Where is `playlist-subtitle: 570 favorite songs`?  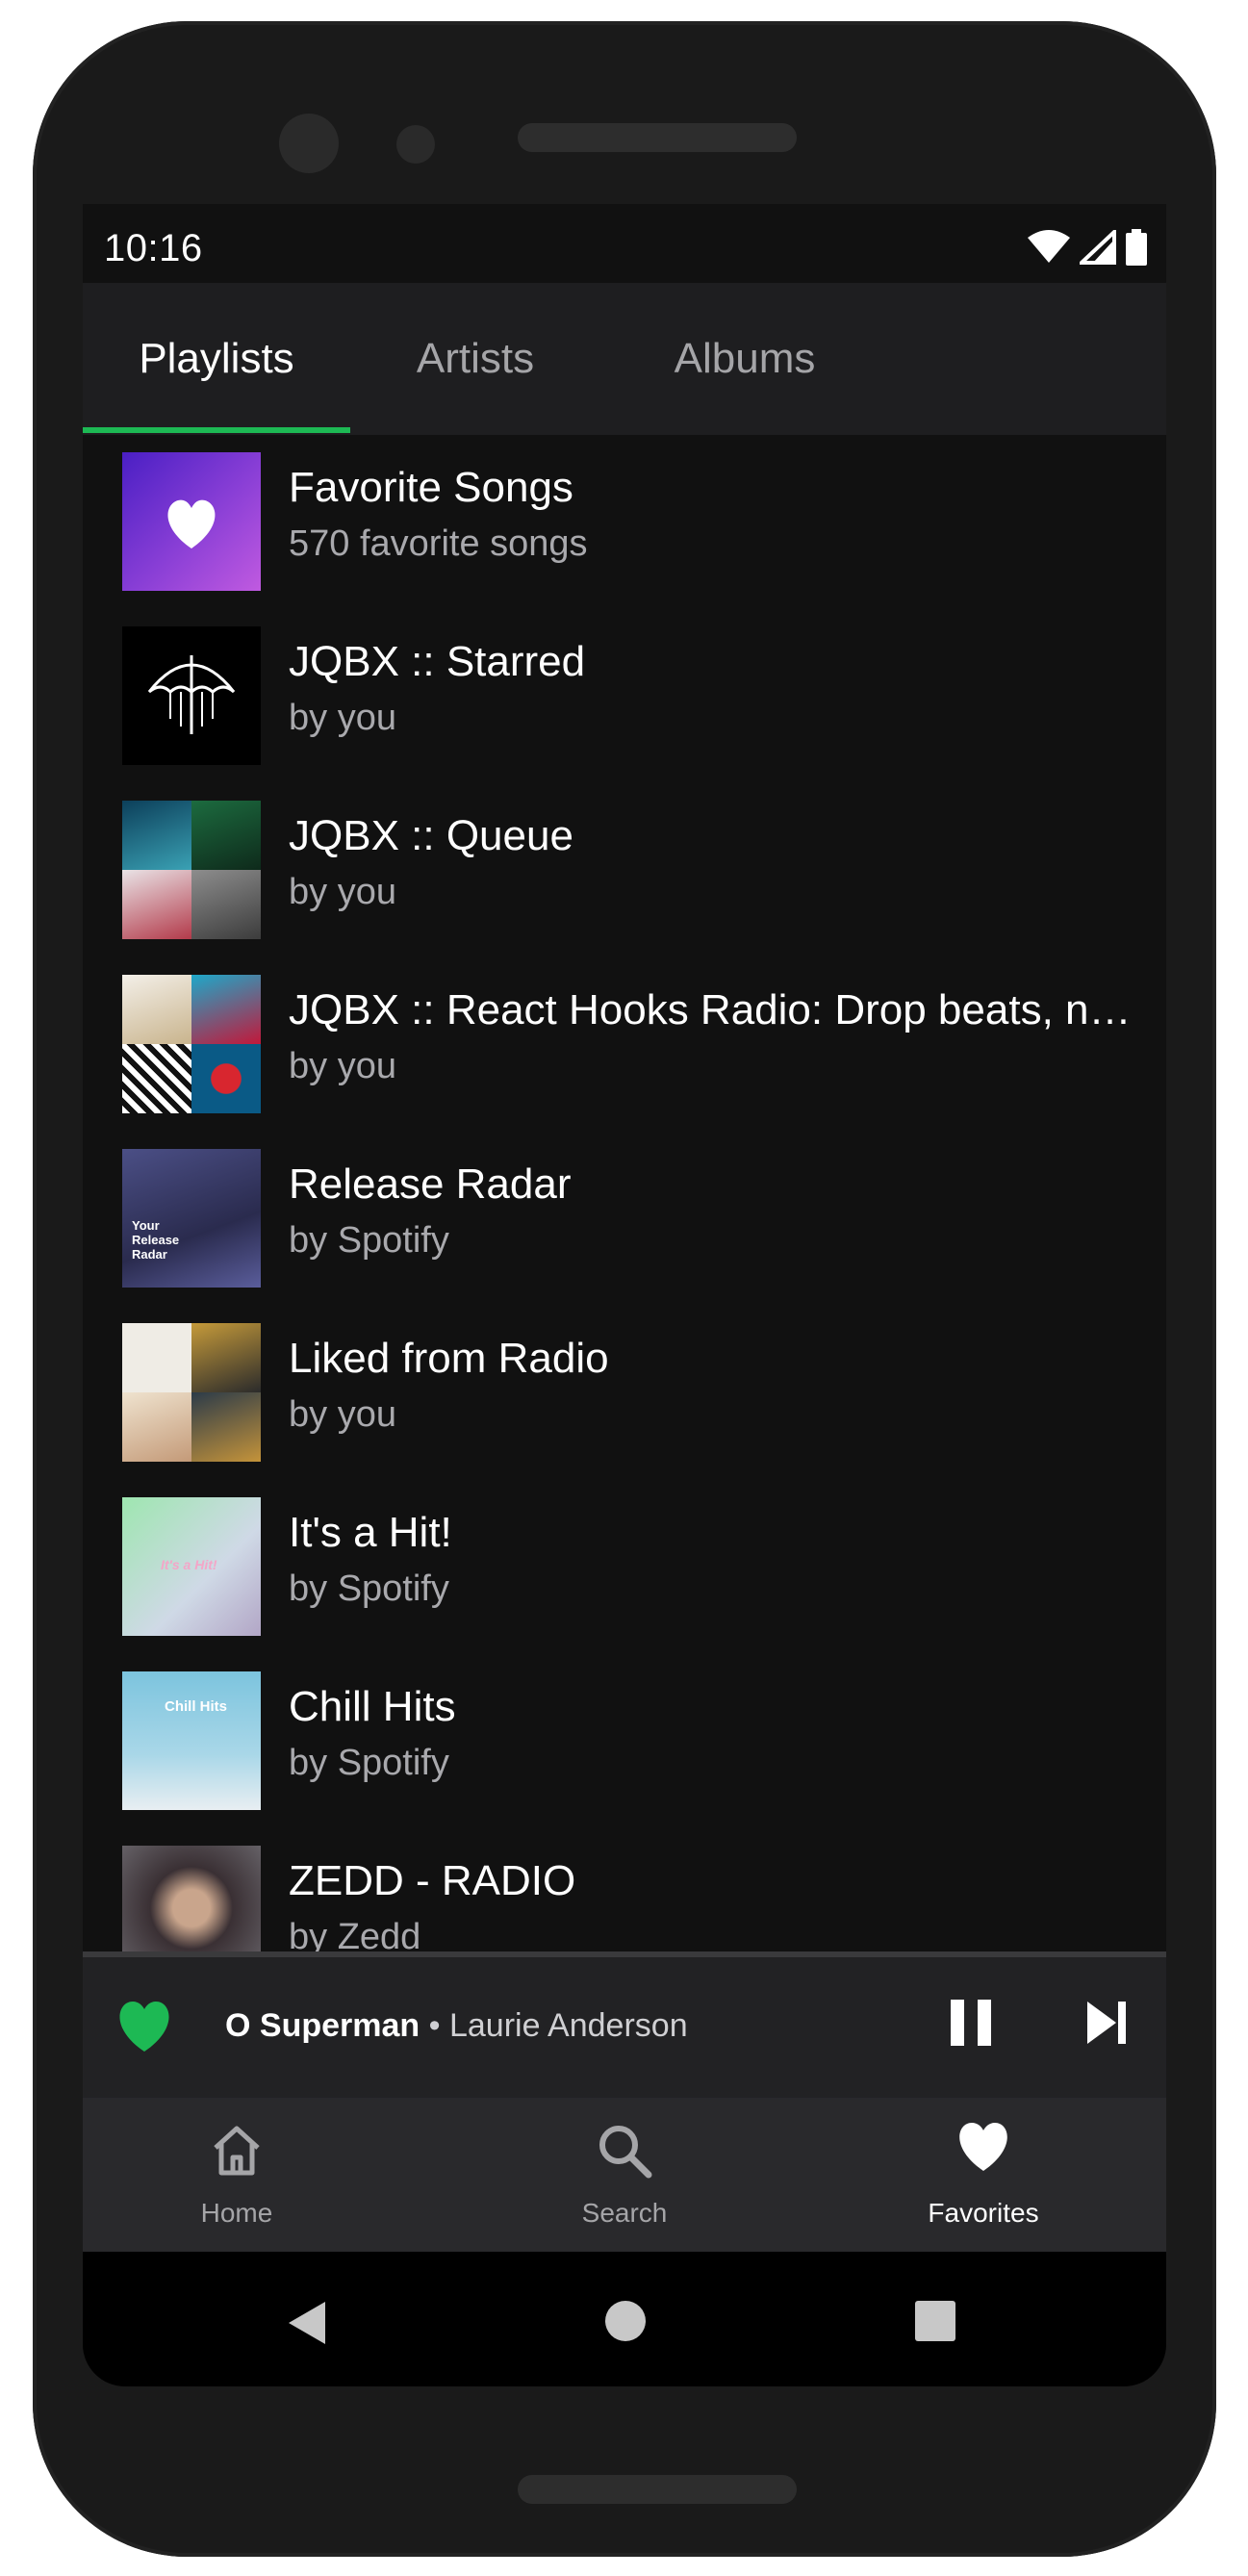 playlist-subtitle: 570 favorite songs is located at coordinates (438, 543).